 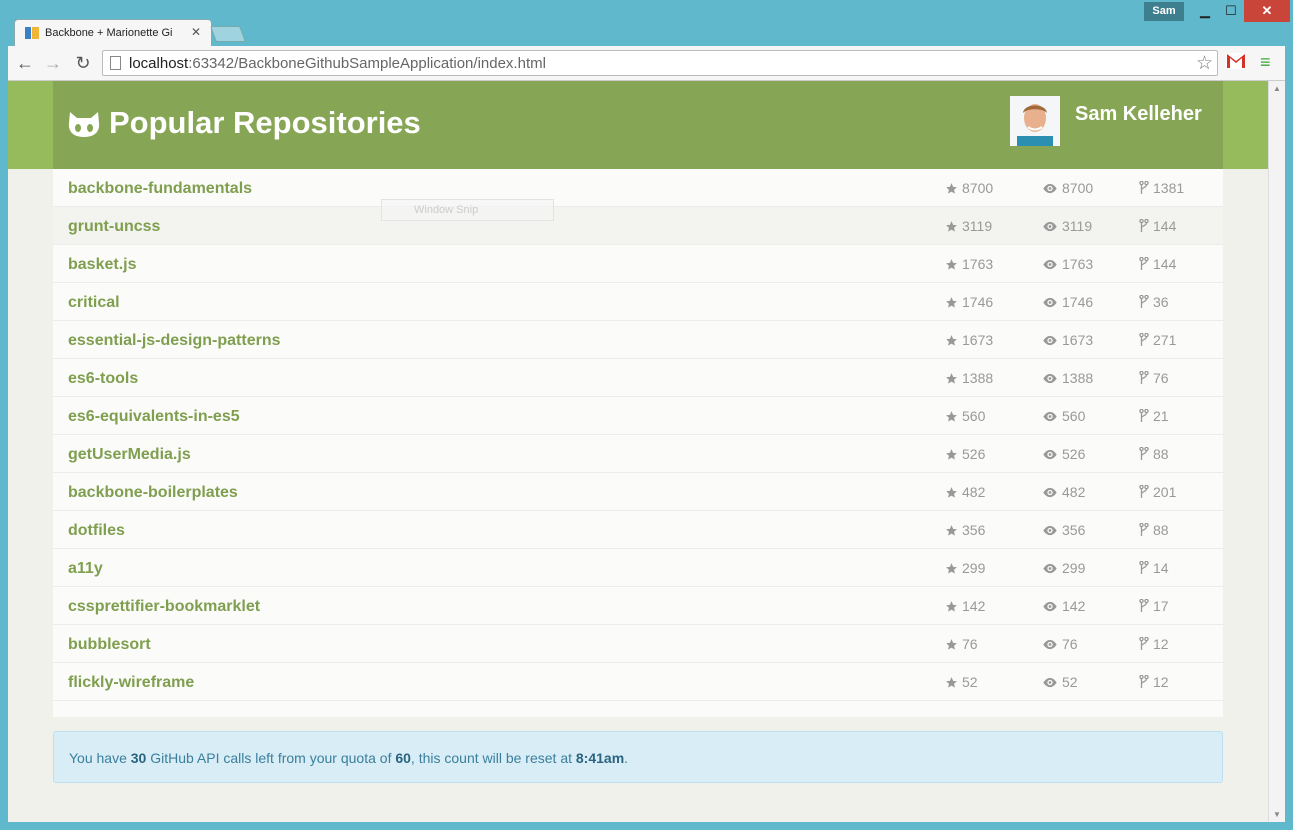 I want to click on octocat-icon, so click(x=84, y=124).